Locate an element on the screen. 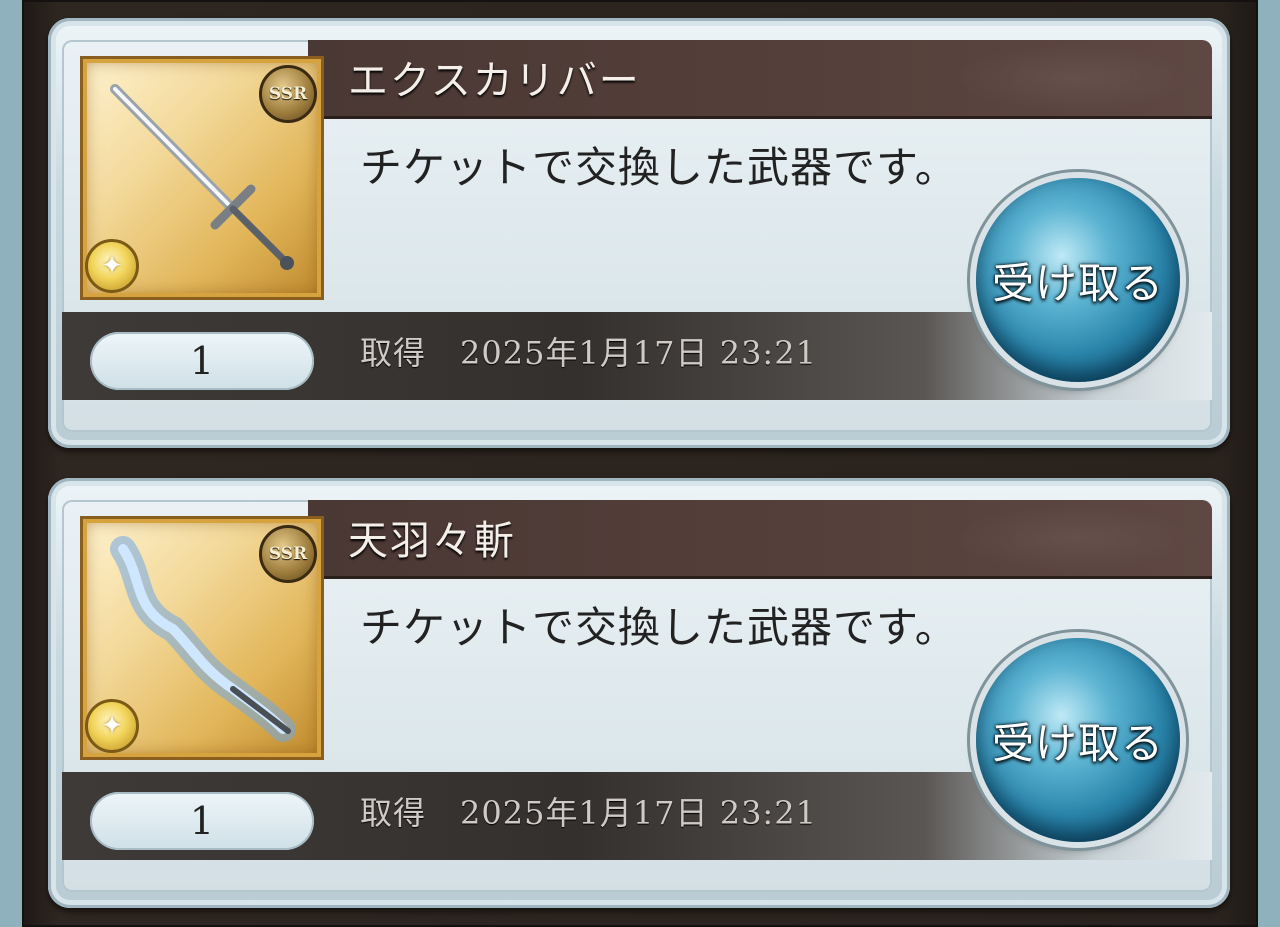 The image size is (1280, 927). item-title-bar: エクスカリバー is located at coordinates (760, 79).